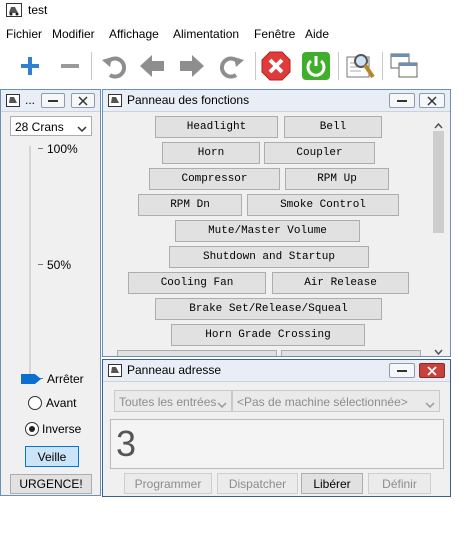 Image resolution: width=469 pixels, height=536 pixels. I want to click on speed-steps-value: 28 Crans, so click(39, 127).